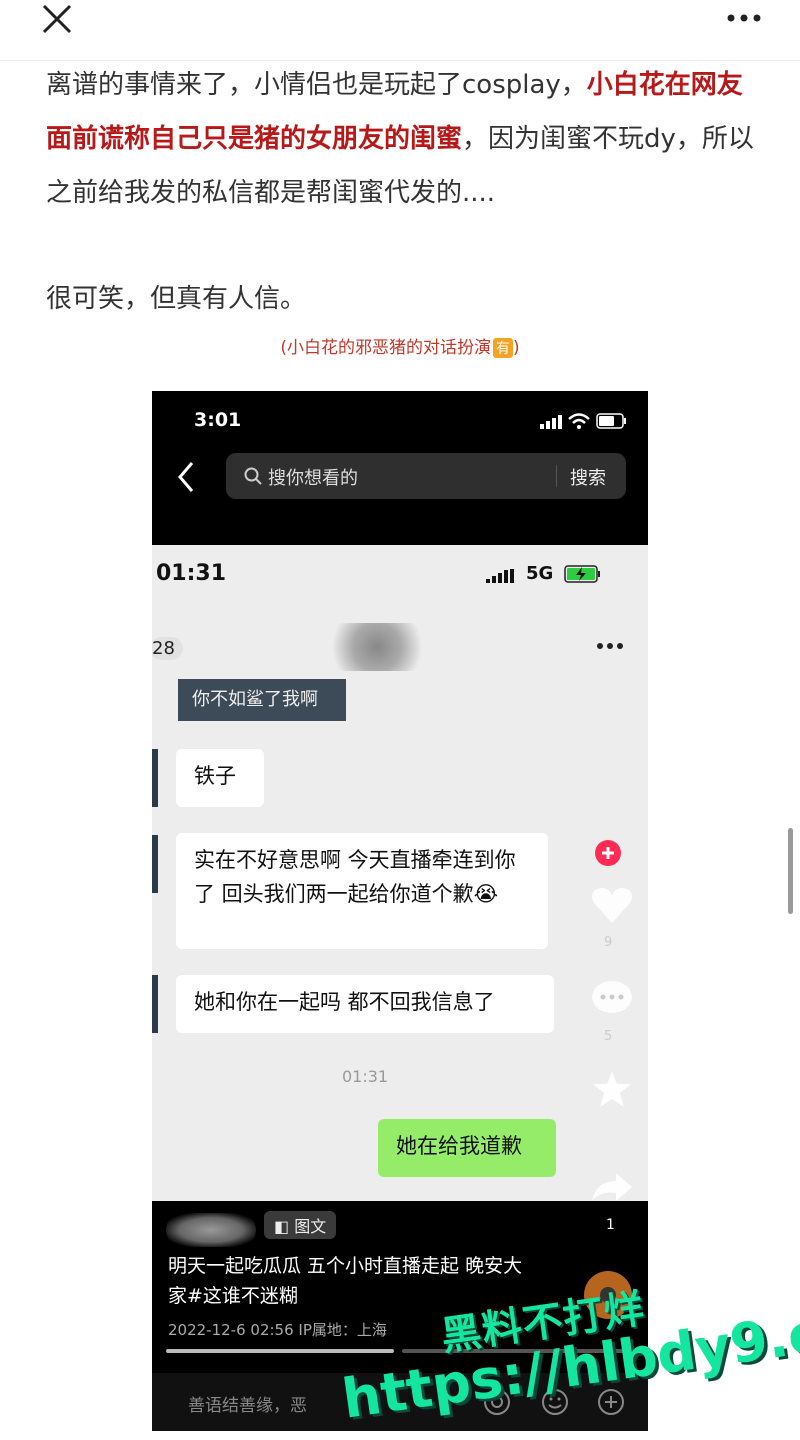 The image size is (800, 1440). Describe the element at coordinates (377, 647) in the screenshot. I see `blurred-contact-name` at that location.